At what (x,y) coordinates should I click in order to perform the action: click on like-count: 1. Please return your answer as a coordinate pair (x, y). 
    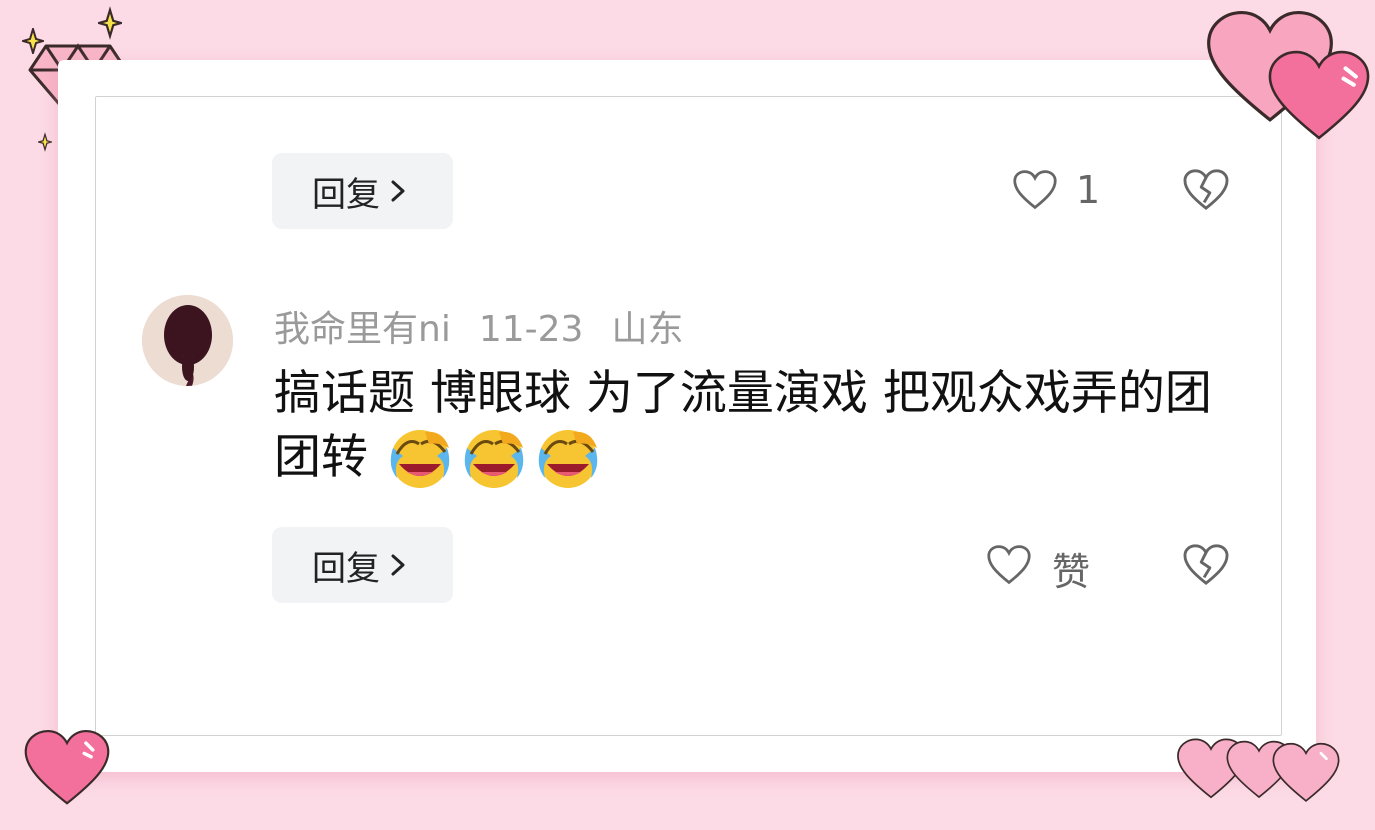
    Looking at the image, I should click on (1088, 190).